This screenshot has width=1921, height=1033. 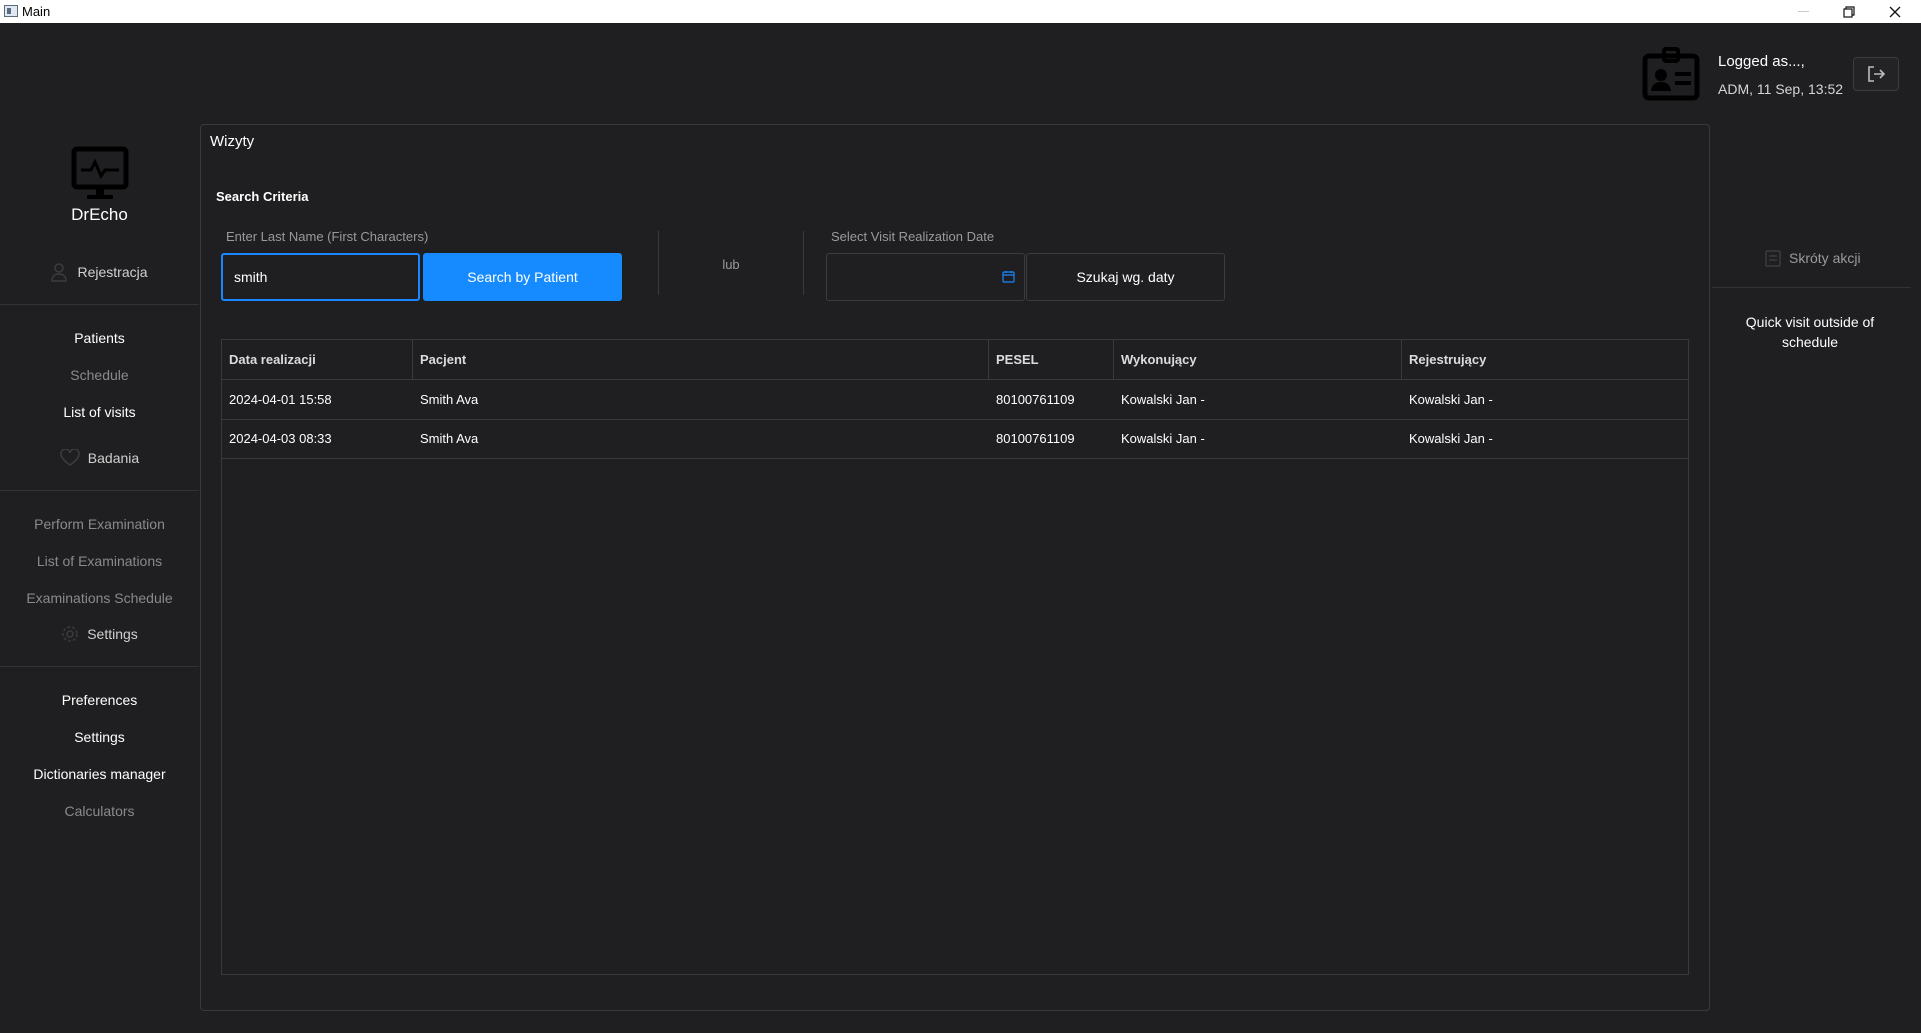 What do you see at coordinates (99, 598) in the screenshot?
I see `sidebar-item-examinations-schedule: Examinations Schedule` at bounding box center [99, 598].